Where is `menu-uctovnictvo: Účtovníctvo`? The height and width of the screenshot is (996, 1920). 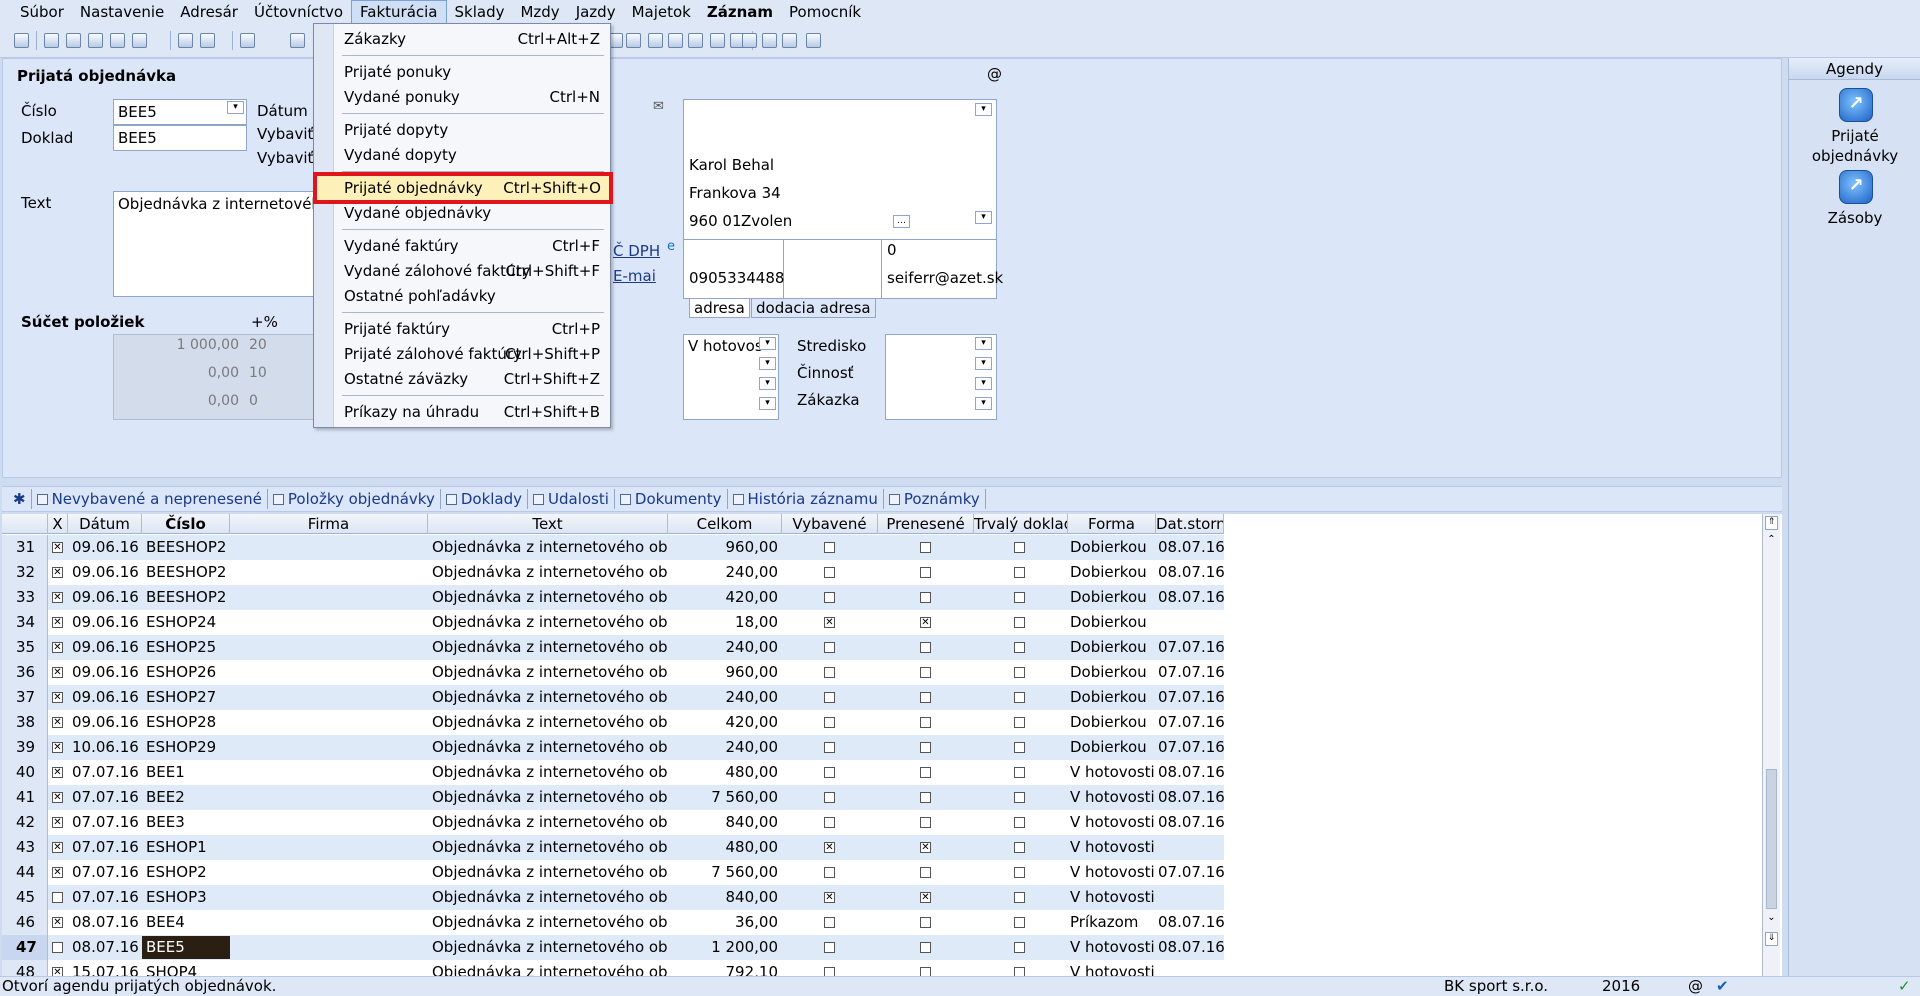 menu-uctovnictvo: Účtovníctvo is located at coordinates (298, 12).